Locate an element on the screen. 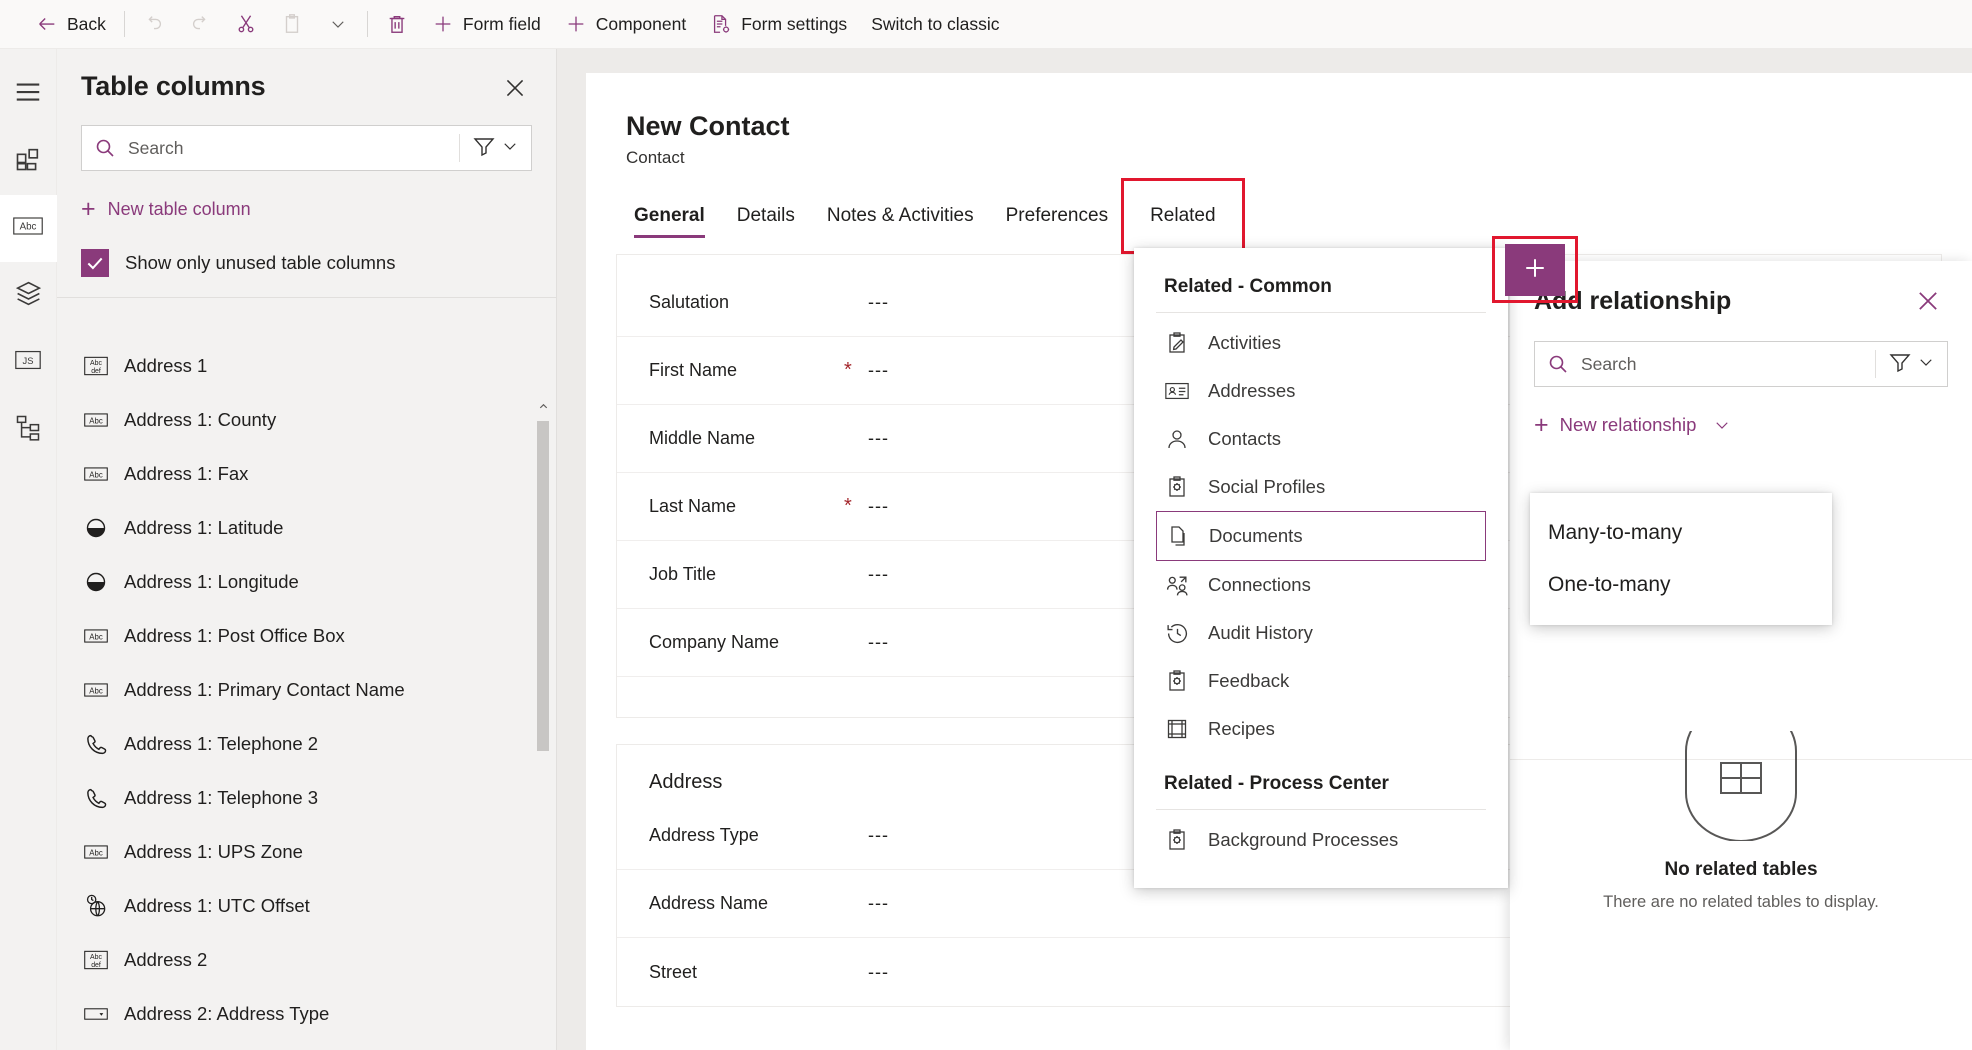  add-form-field-button: Form field is located at coordinates (486, 24).